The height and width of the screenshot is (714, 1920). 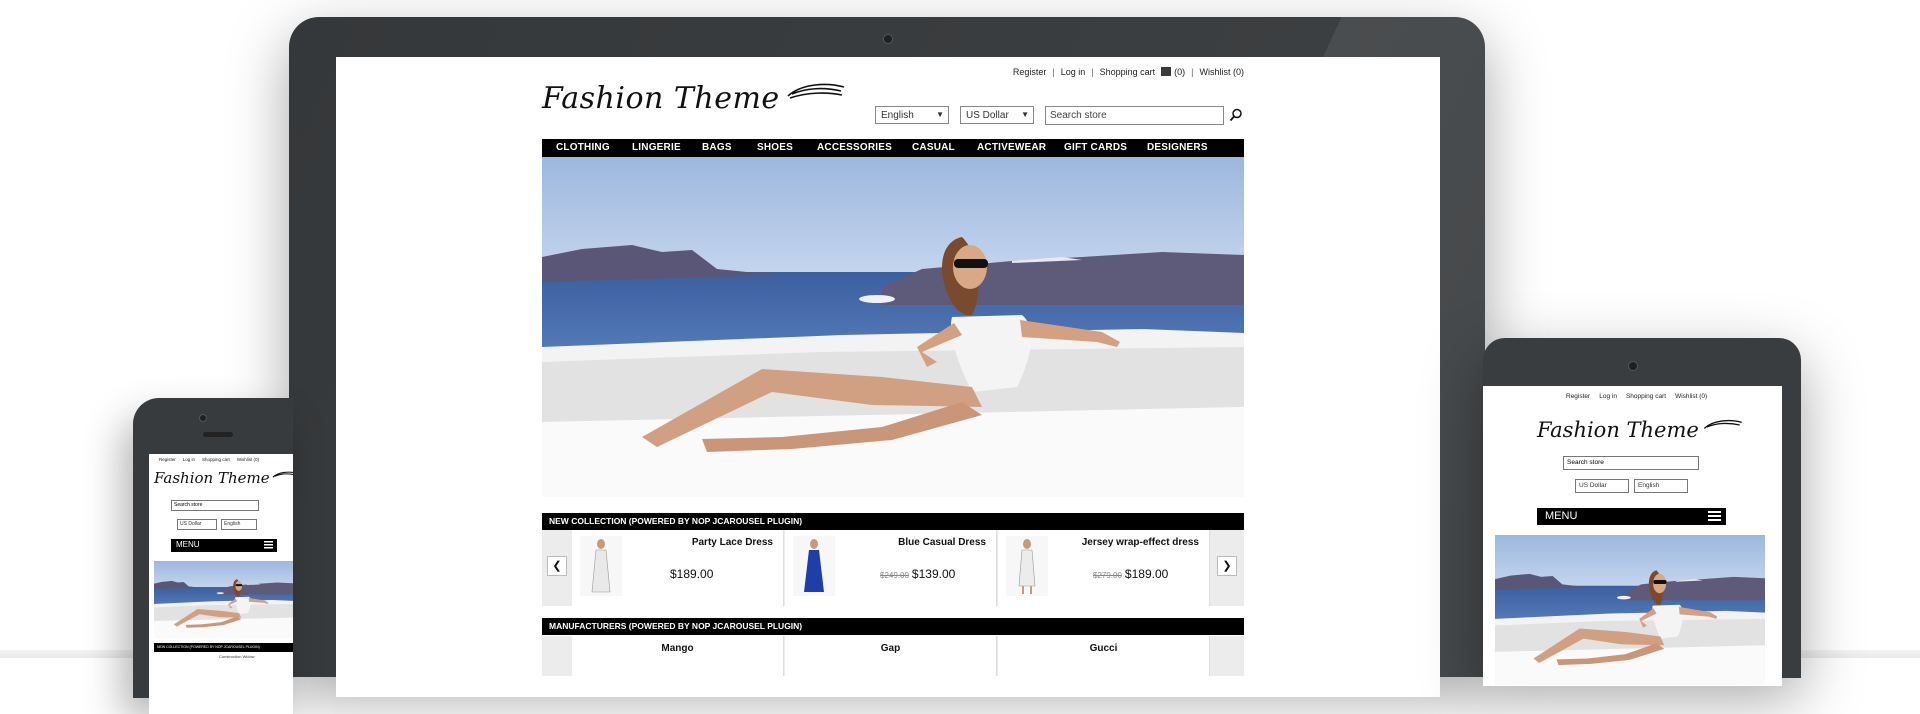 What do you see at coordinates (933, 574) in the screenshot?
I see `current-price: $139.00` at bounding box center [933, 574].